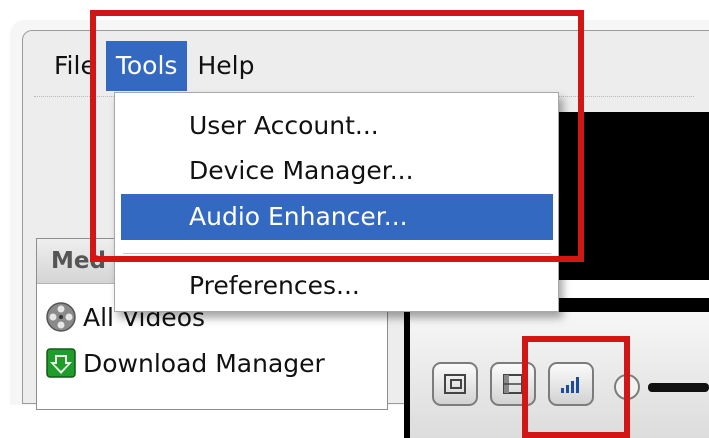 The height and width of the screenshot is (438, 709). I want to click on popout-button, so click(455, 384).